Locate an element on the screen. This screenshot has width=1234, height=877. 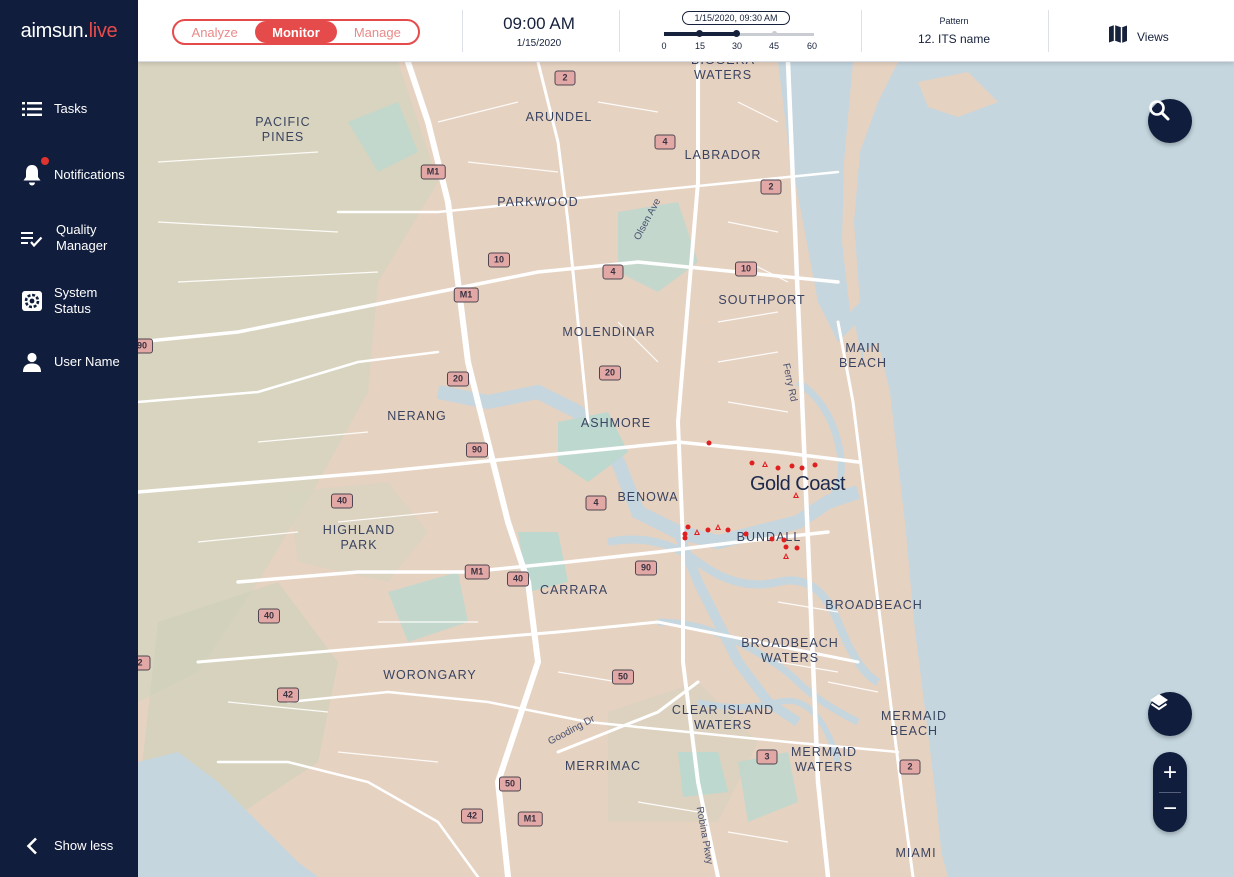
sidebar-item-label: User Name is located at coordinates (87, 361).